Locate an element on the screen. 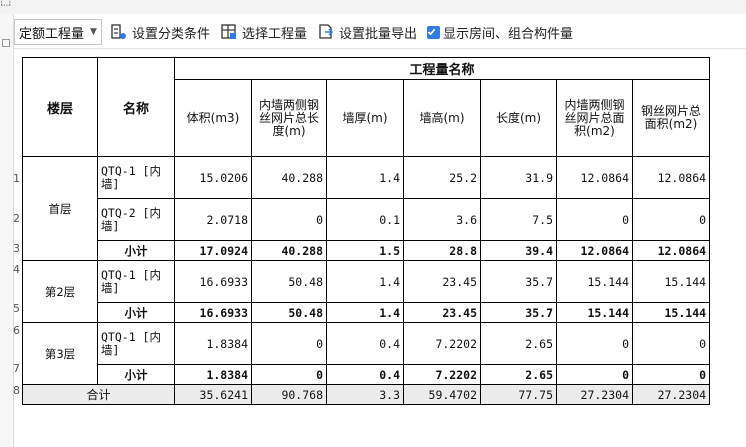 This screenshot has width=746, height=447. value-cell: 3.3 is located at coordinates (365, 394).